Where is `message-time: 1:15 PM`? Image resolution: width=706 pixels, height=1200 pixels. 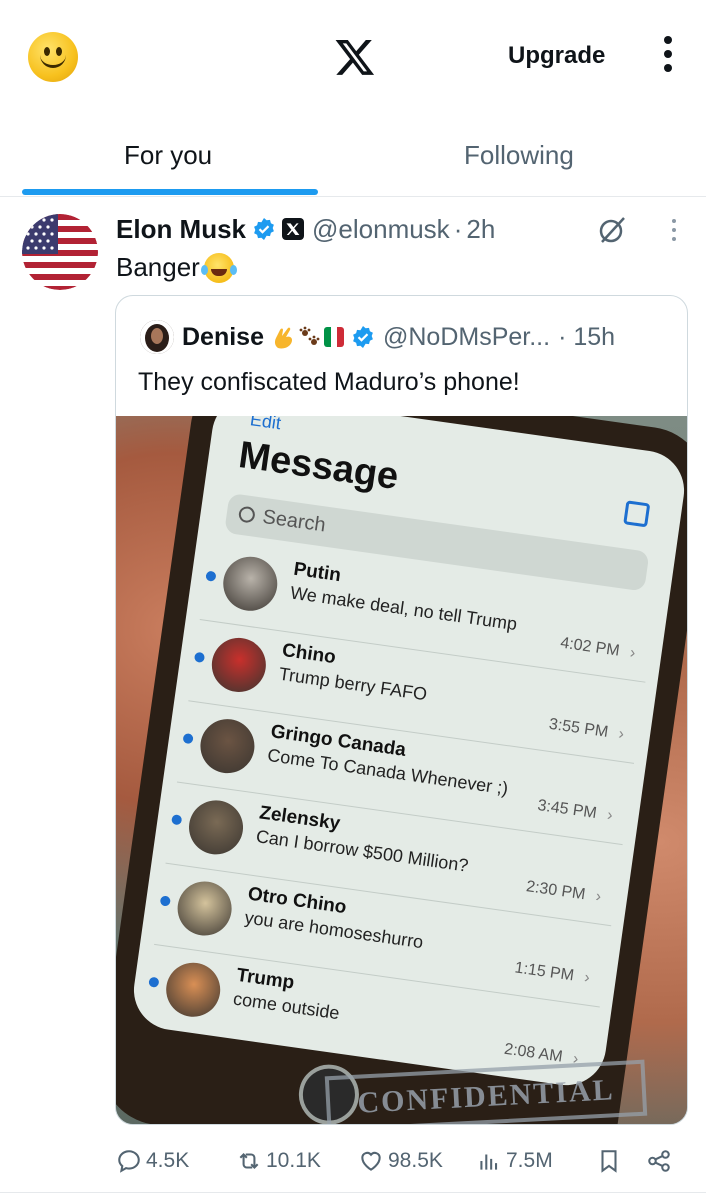 message-time: 1:15 PM is located at coordinates (544, 972).